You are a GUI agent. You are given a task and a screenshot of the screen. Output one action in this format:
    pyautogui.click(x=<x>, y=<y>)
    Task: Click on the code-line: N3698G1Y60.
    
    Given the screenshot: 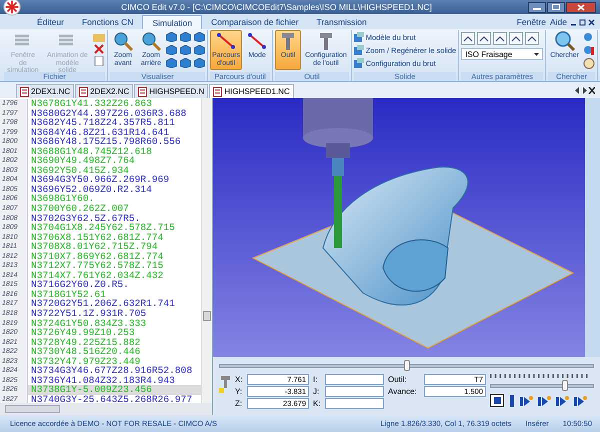 What is the action you would take?
    pyautogui.click(x=62, y=199)
    